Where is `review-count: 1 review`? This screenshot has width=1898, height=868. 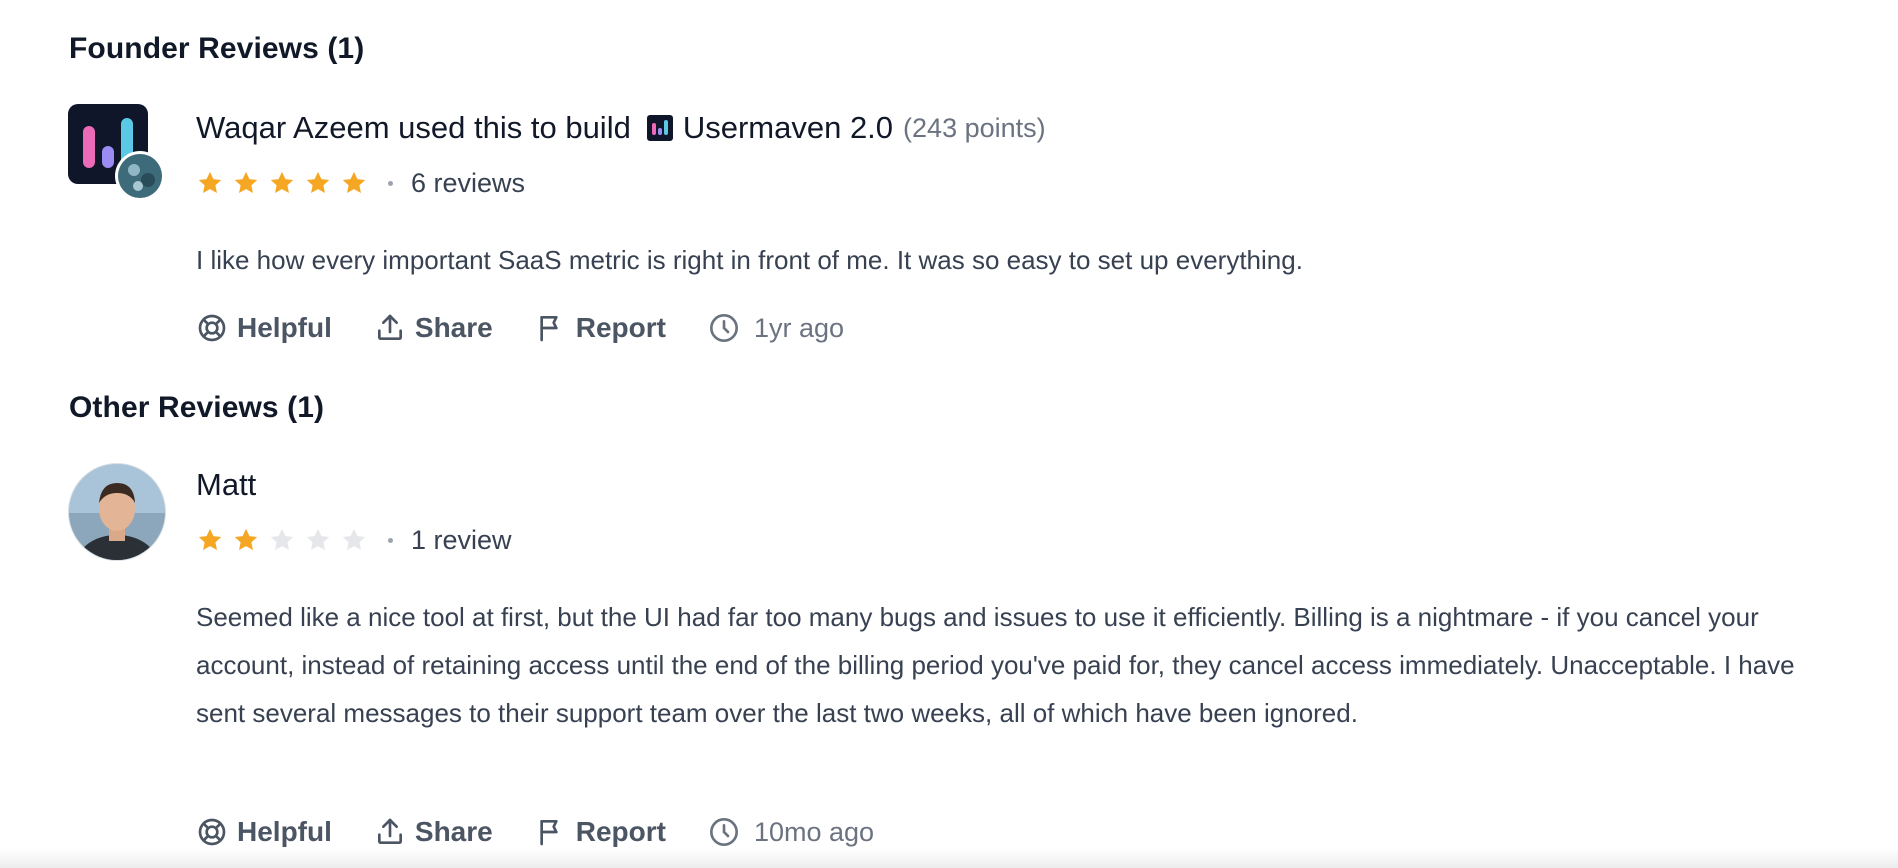
review-count: 1 review is located at coordinates (461, 540).